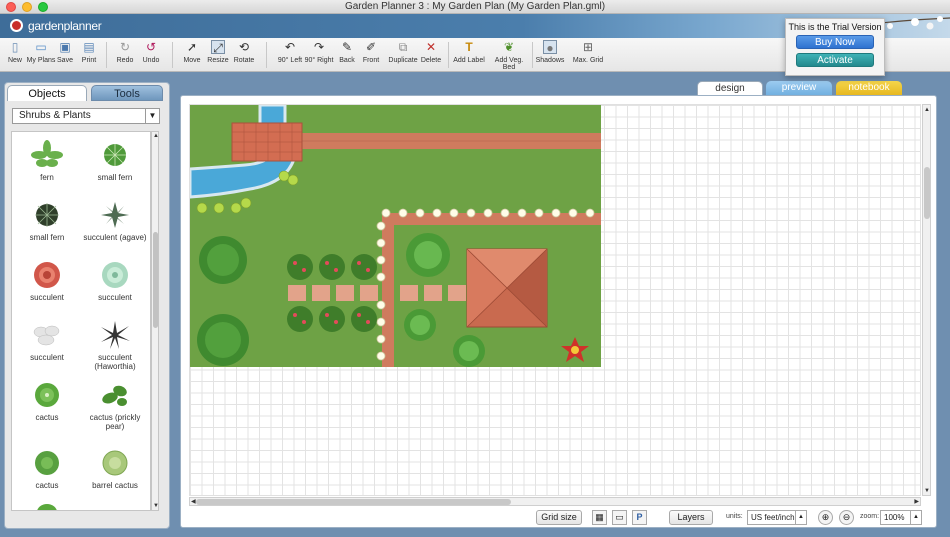  What do you see at coordinates (125, 52) in the screenshot?
I see `redo-button: ↻ Redo` at bounding box center [125, 52].